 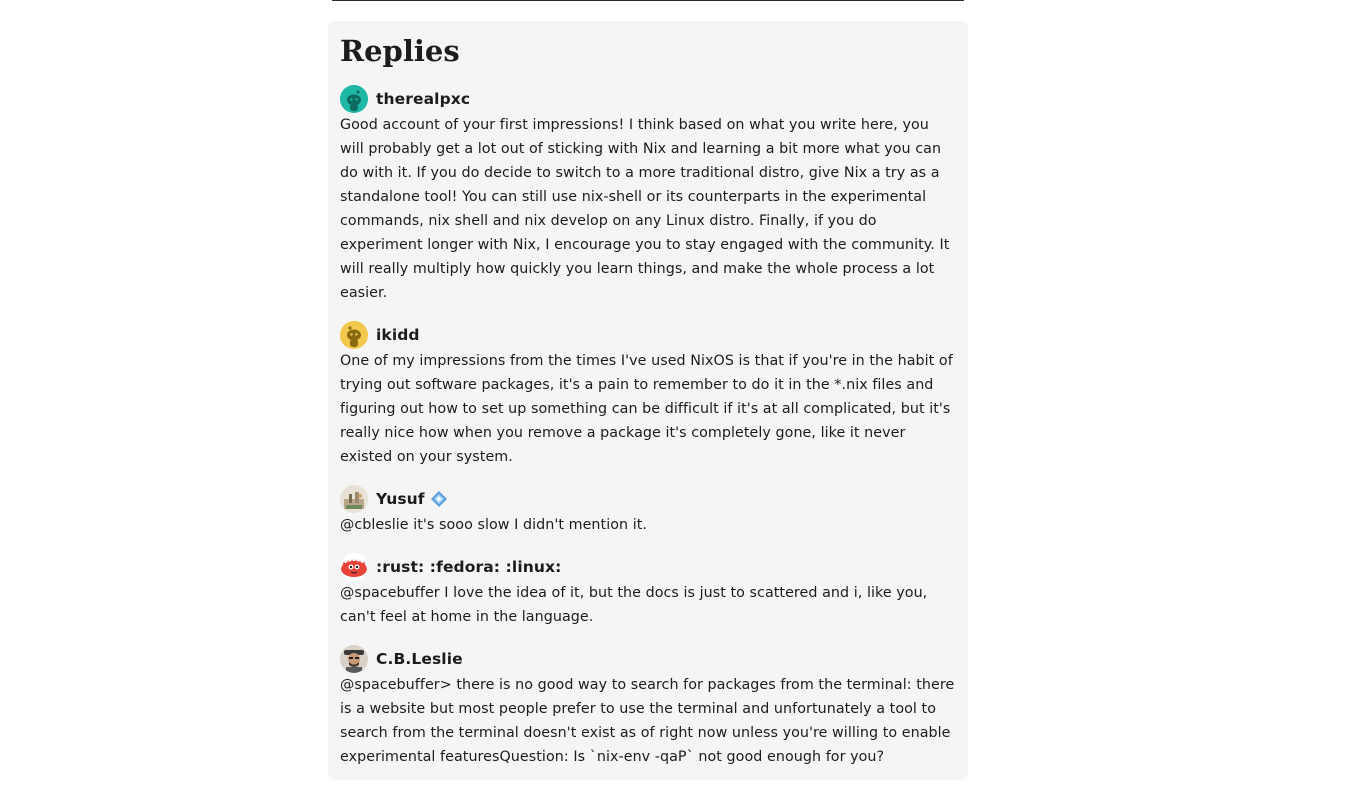 What do you see at coordinates (398, 335) in the screenshot?
I see `reply-username: ikidd` at bounding box center [398, 335].